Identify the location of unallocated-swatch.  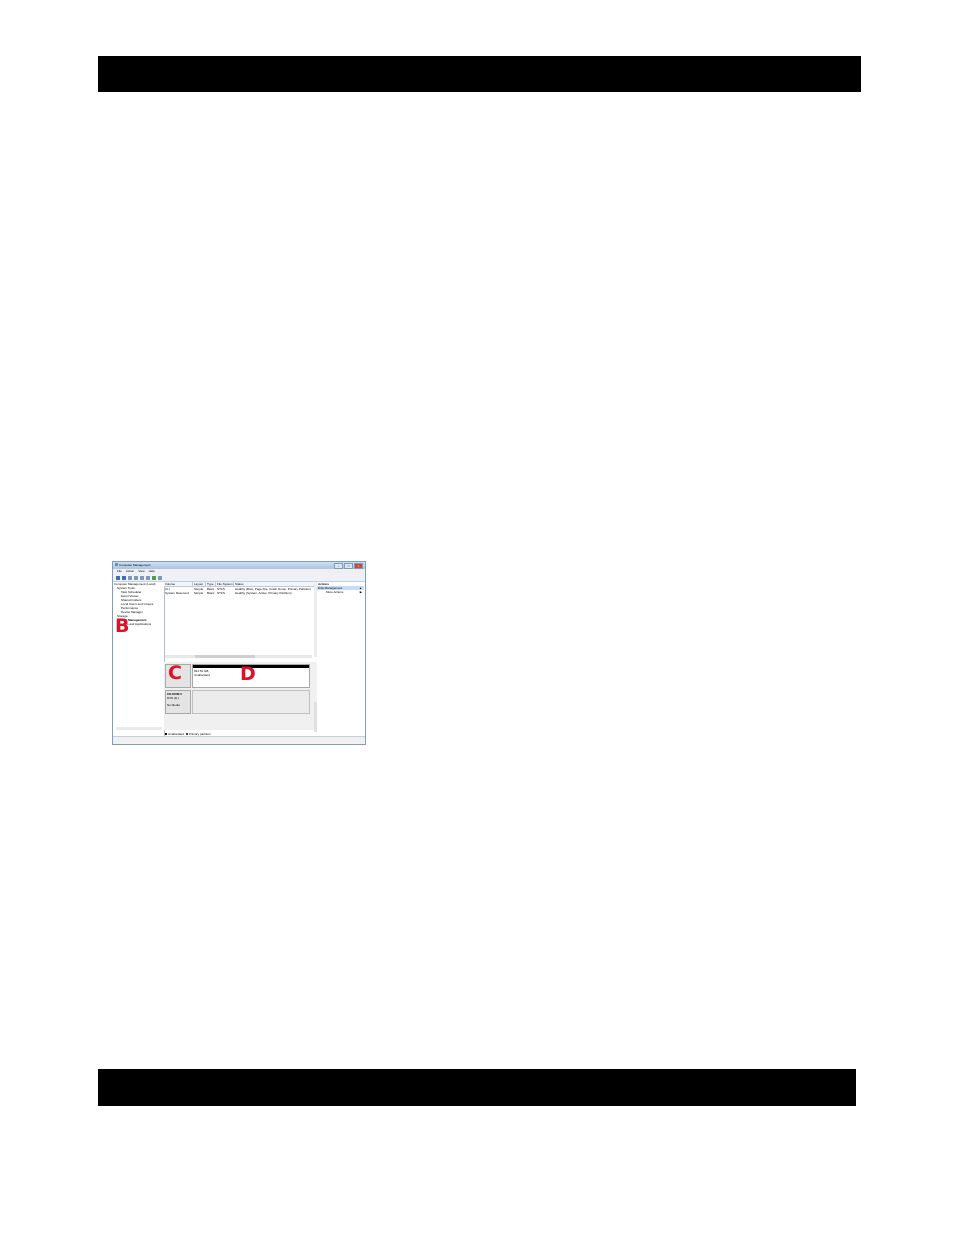
(166, 733).